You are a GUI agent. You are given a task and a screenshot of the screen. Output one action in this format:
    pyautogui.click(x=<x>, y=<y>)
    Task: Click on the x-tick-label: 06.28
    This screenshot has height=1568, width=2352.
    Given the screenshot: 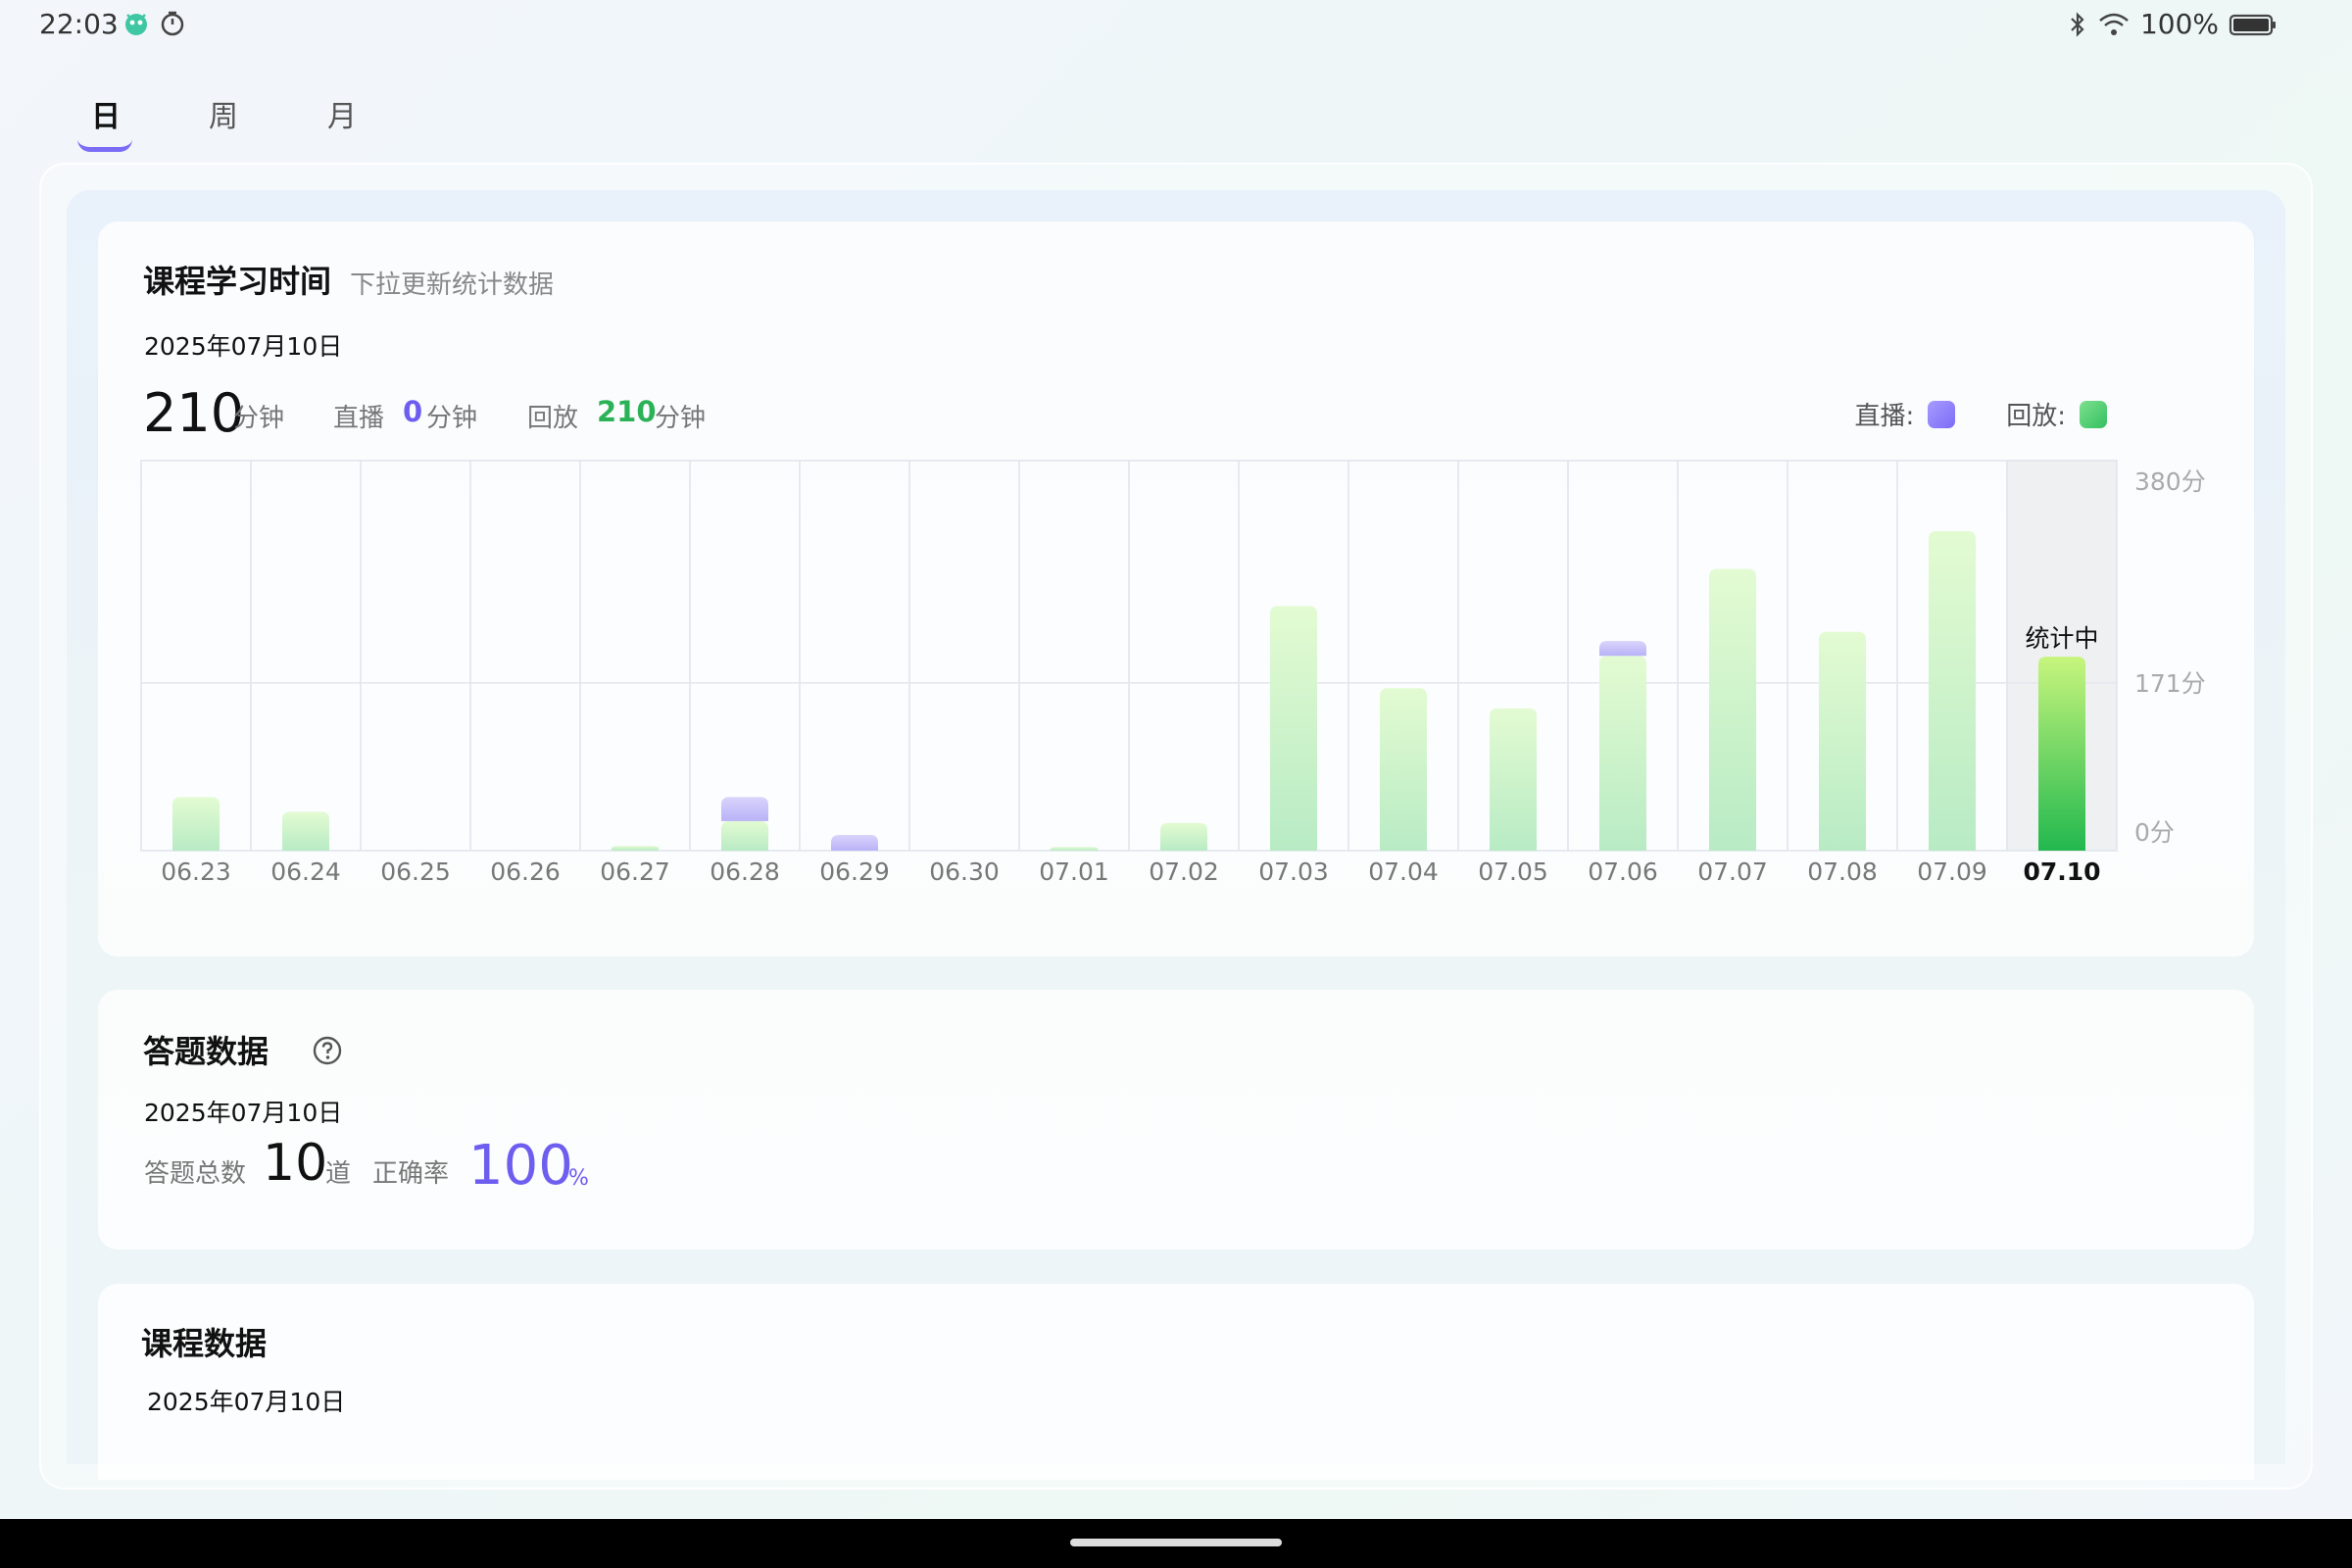 What is the action you would take?
    pyautogui.click(x=745, y=872)
    